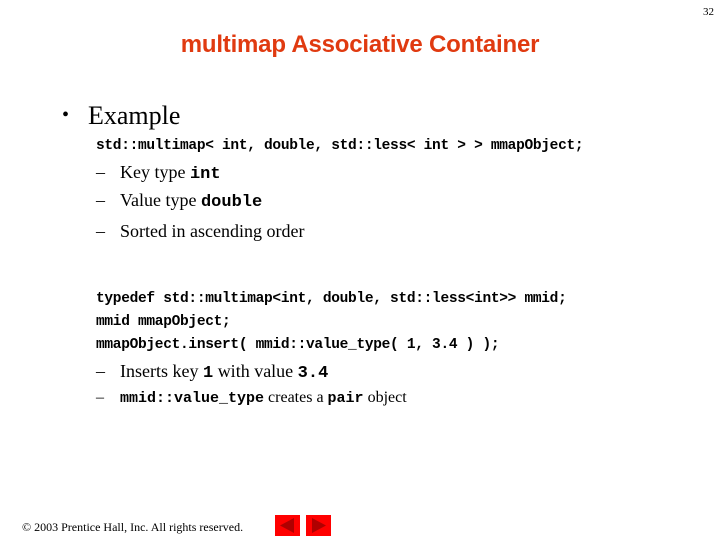  I want to click on subpoint-code: 1, so click(208, 373).